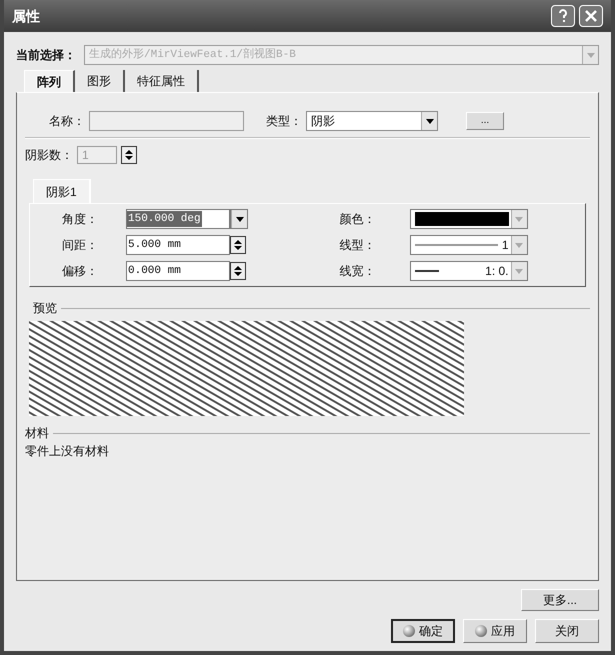  What do you see at coordinates (45, 308) in the screenshot?
I see `section-heading: 预览` at bounding box center [45, 308].